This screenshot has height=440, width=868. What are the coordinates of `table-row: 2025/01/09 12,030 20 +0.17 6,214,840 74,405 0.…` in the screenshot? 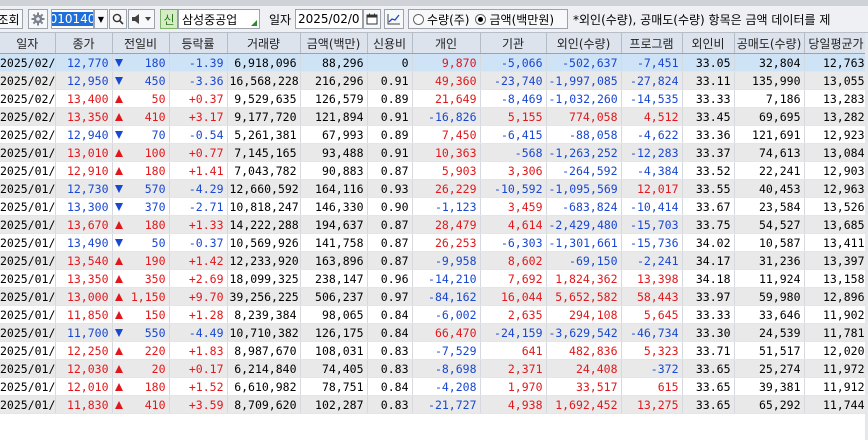 It's located at (434, 368).